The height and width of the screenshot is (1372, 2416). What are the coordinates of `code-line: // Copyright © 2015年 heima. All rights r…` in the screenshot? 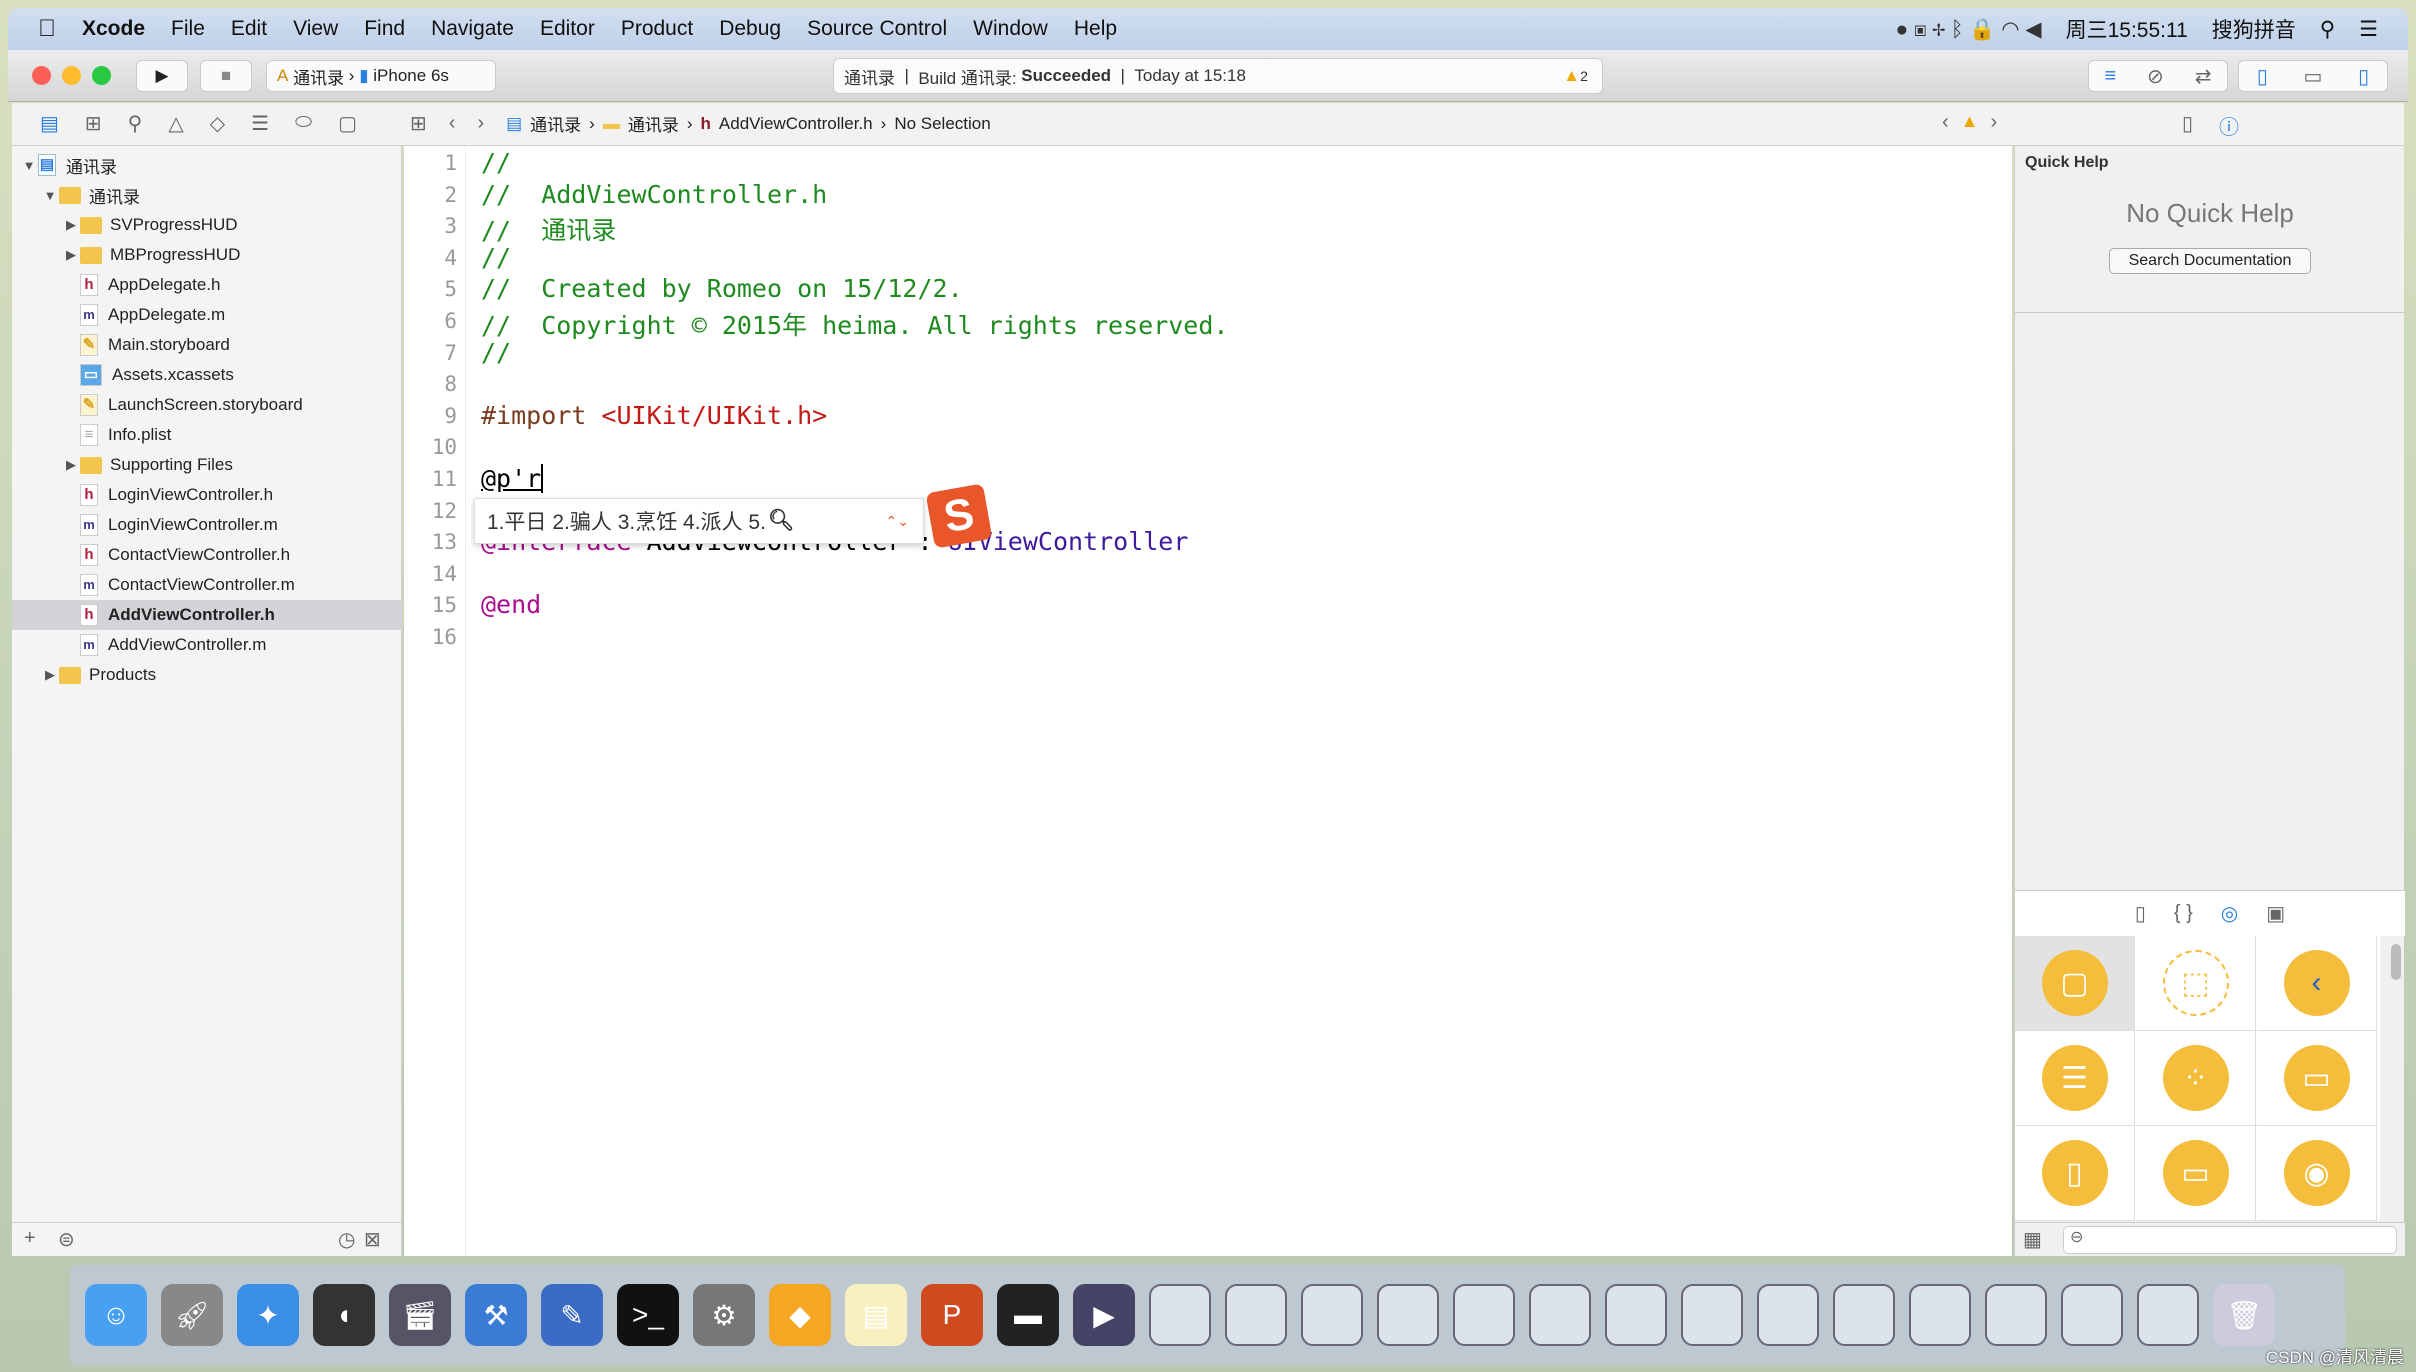 It's located at (854, 324).